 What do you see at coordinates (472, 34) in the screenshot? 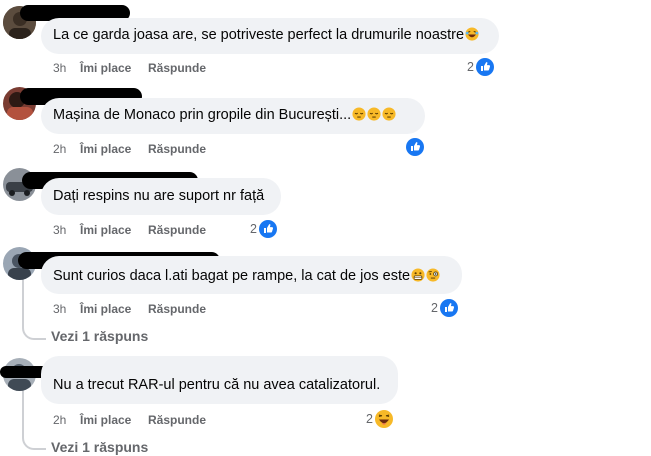
I see `laughing-emoji-icon` at bounding box center [472, 34].